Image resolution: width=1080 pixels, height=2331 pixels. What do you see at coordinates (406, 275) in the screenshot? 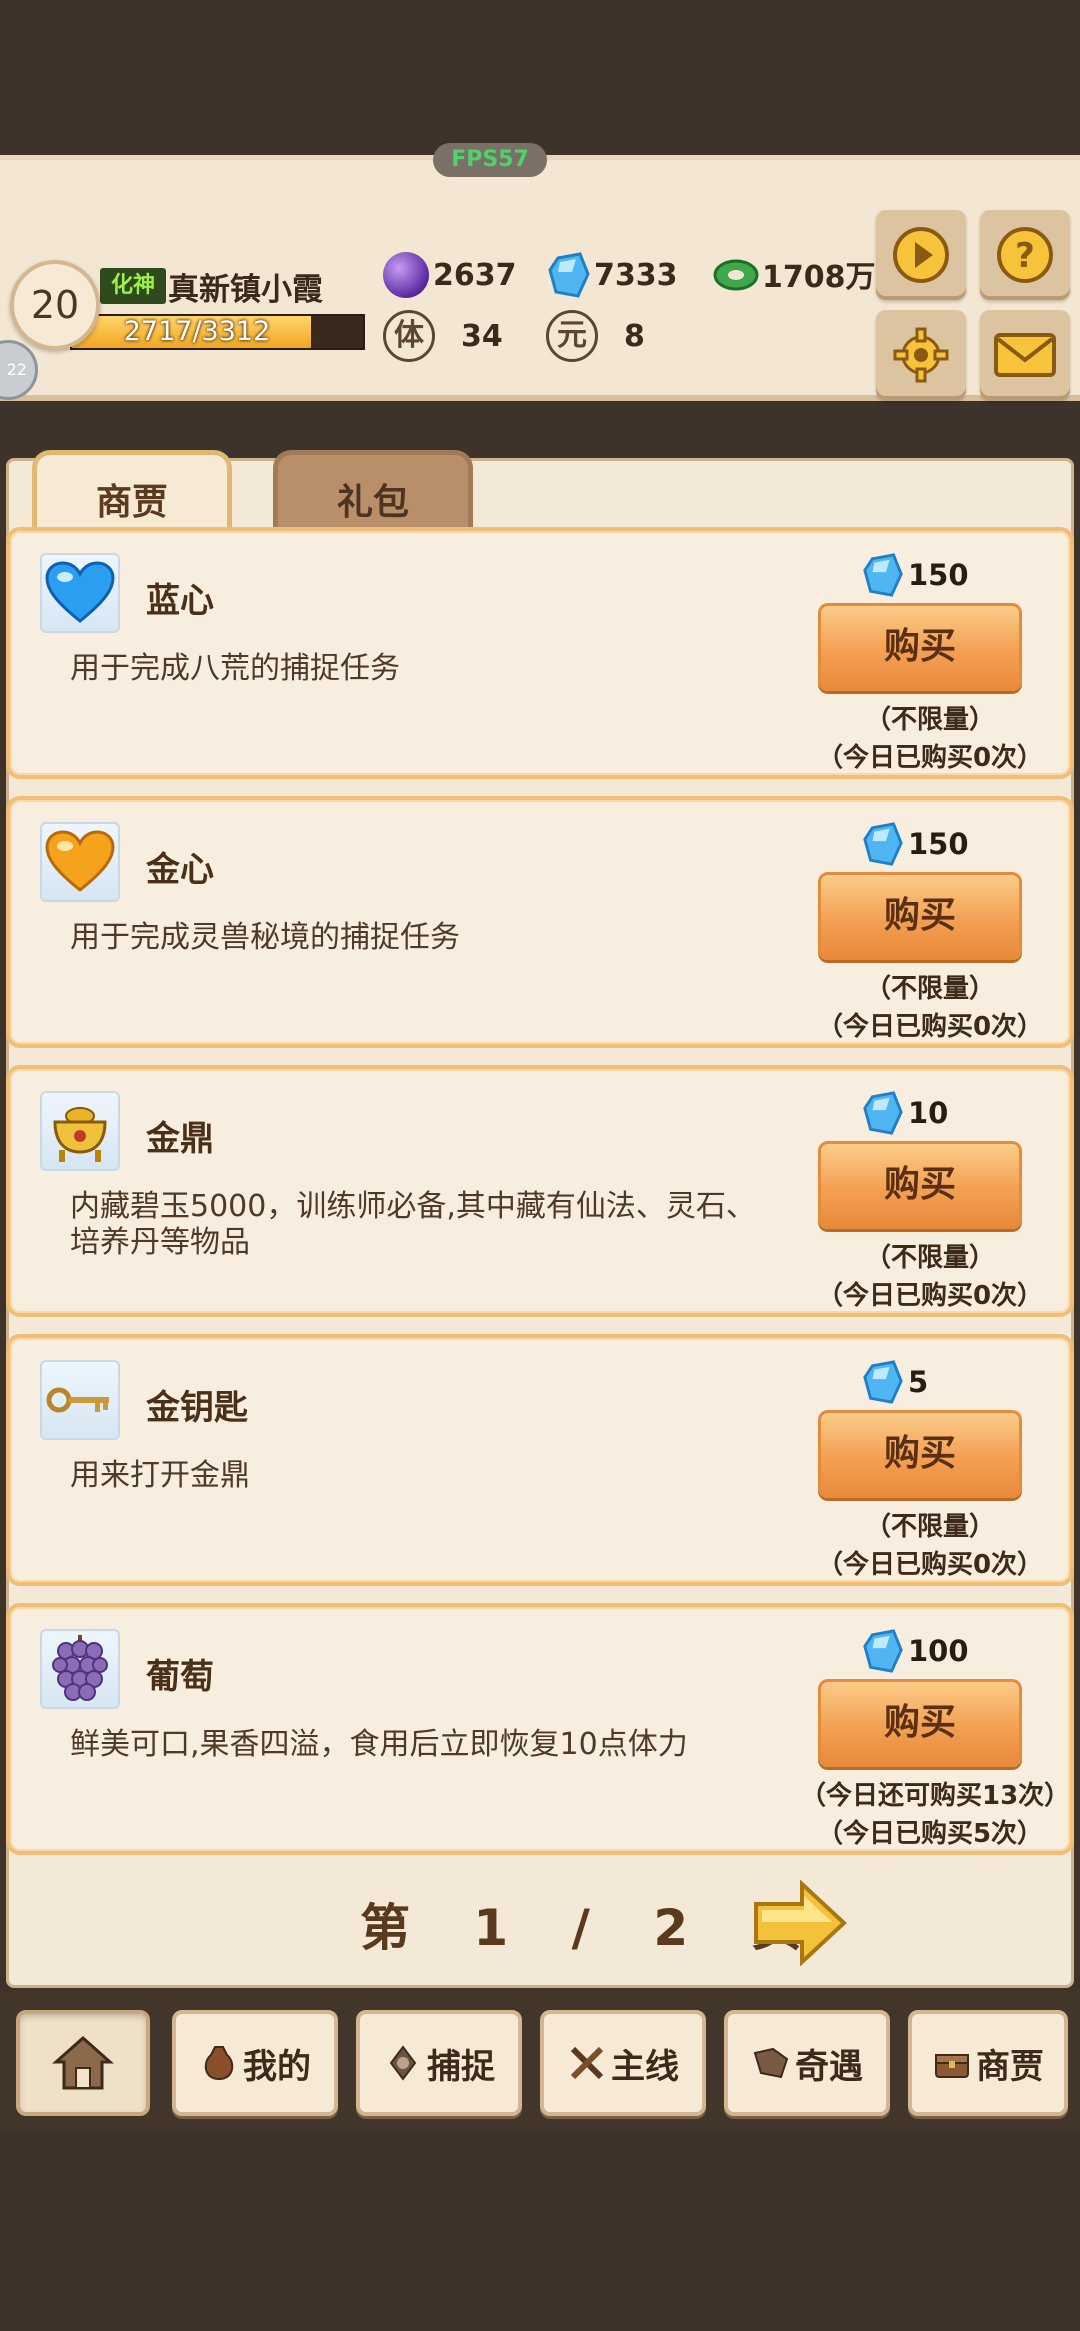
I see `purple-gem-icon` at bounding box center [406, 275].